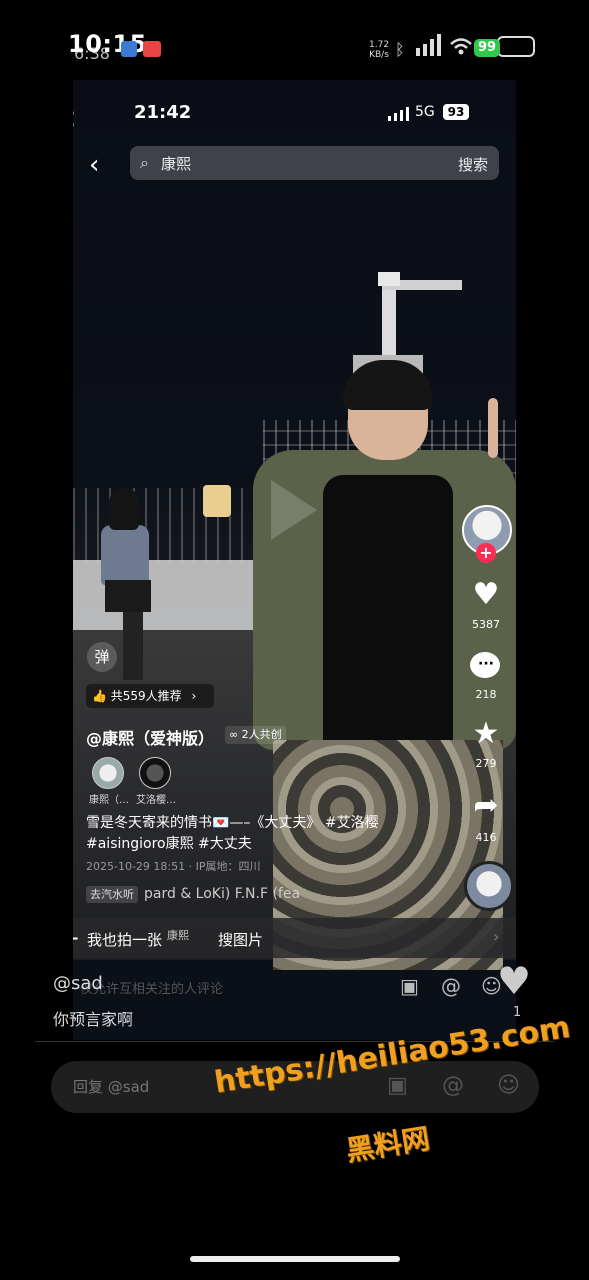  I want to click on share-icon: ➦, so click(486, 805).